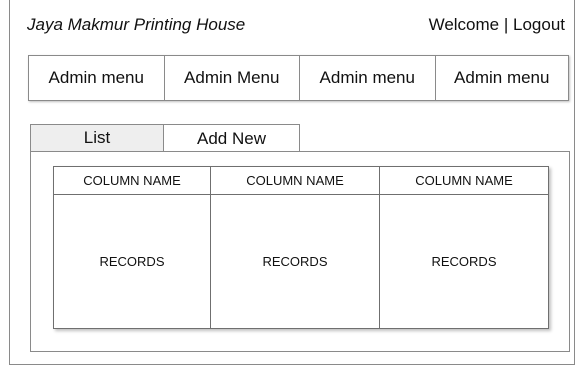  What do you see at coordinates (539, 24) in the screenshot?
I see `logout-link: Logout` at bounding box center [539, 24].